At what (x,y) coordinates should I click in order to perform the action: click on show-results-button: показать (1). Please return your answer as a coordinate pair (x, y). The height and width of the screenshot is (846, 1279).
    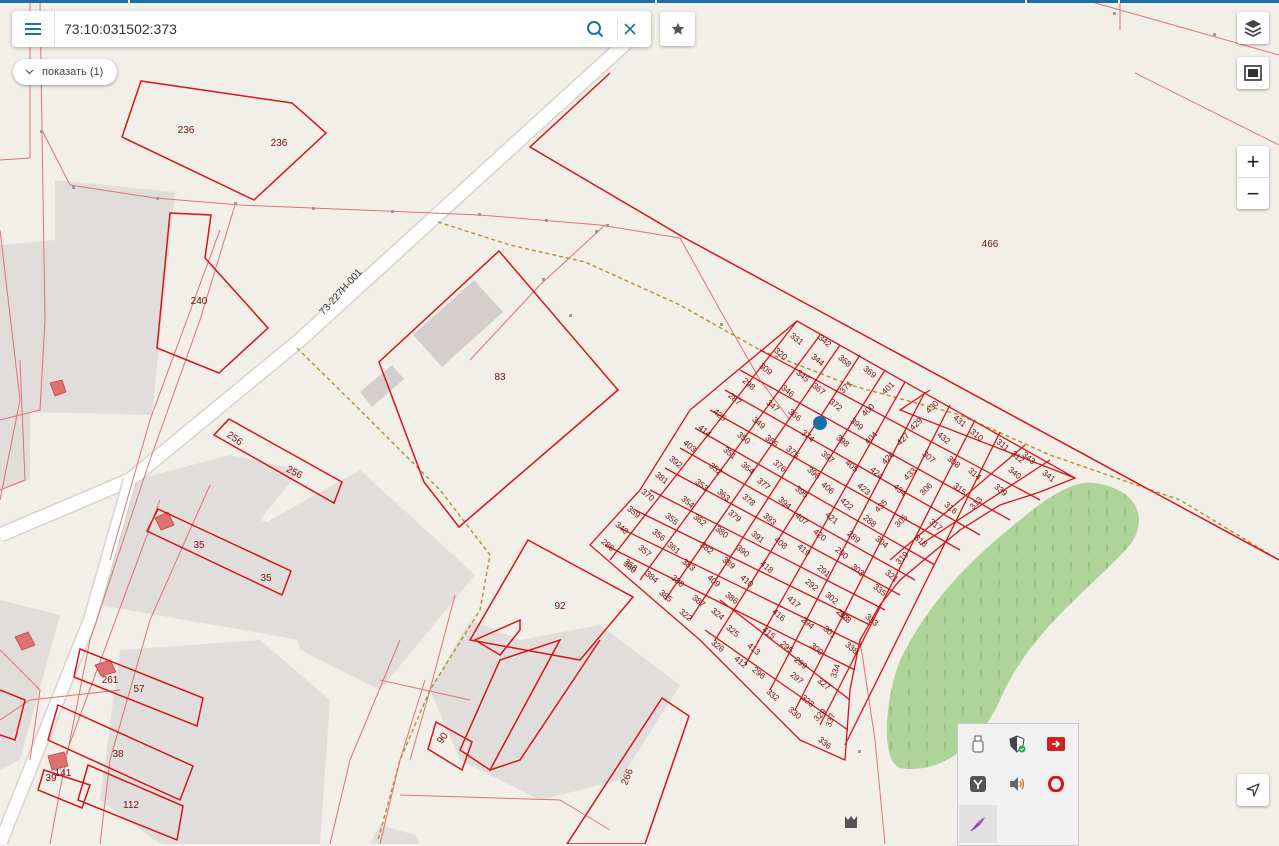
    Looking at the image, I should click on (65, 72).